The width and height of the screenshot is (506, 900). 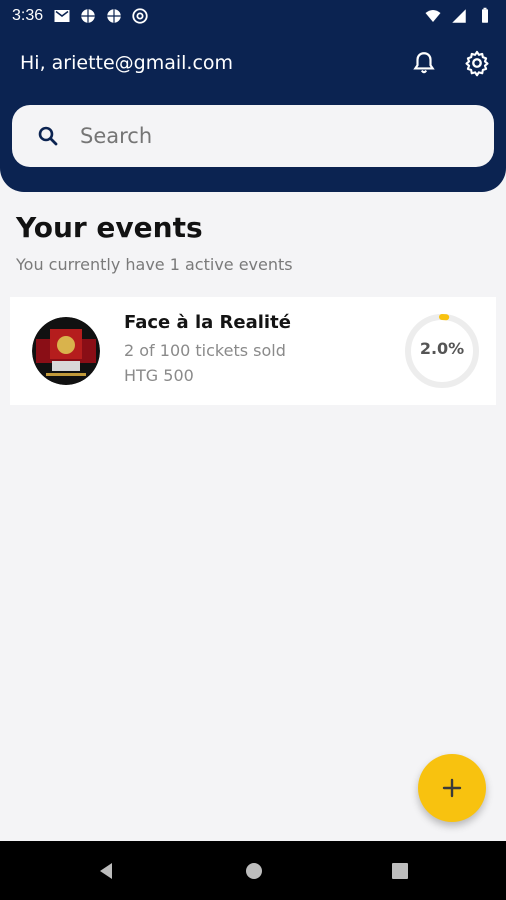 I want to click on at-icon, so click(x=140, y=16).